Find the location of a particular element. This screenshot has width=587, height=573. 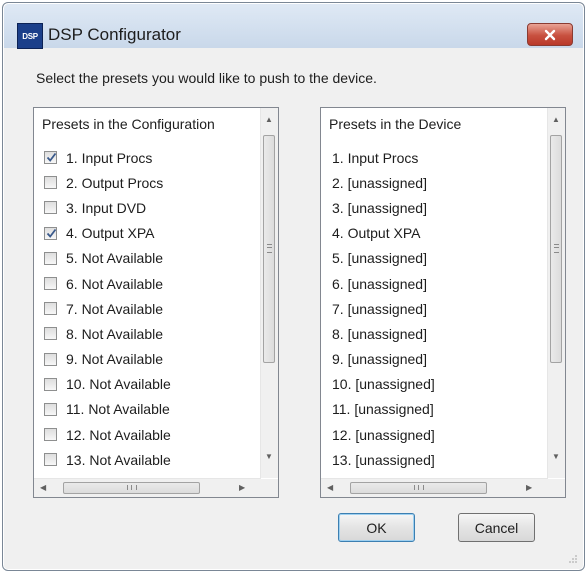

preset-label: 13. Not Available is located at coordinates (118, 459).